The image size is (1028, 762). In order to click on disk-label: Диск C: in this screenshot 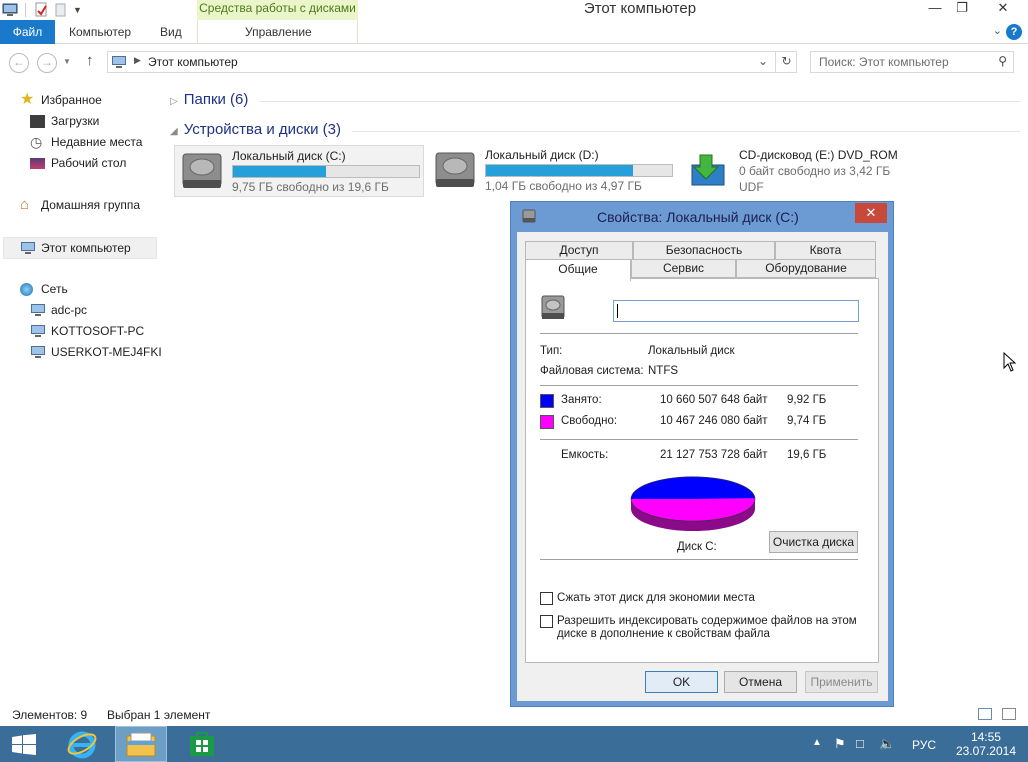, I will do `click(697, 547)`.